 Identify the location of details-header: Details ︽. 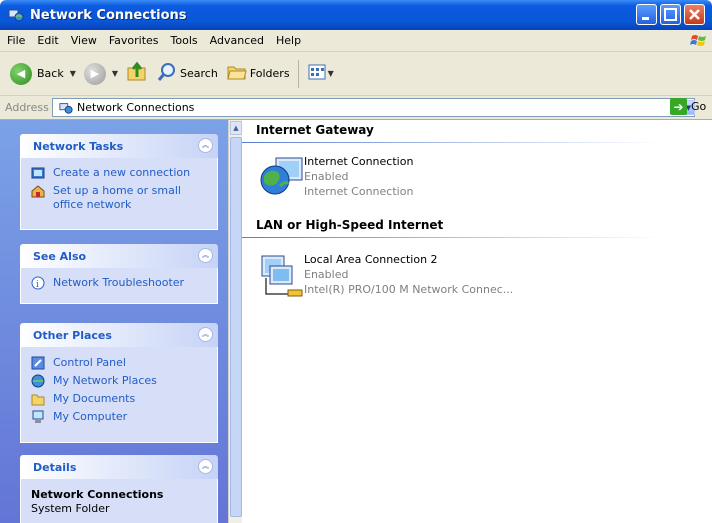
(119, 467).